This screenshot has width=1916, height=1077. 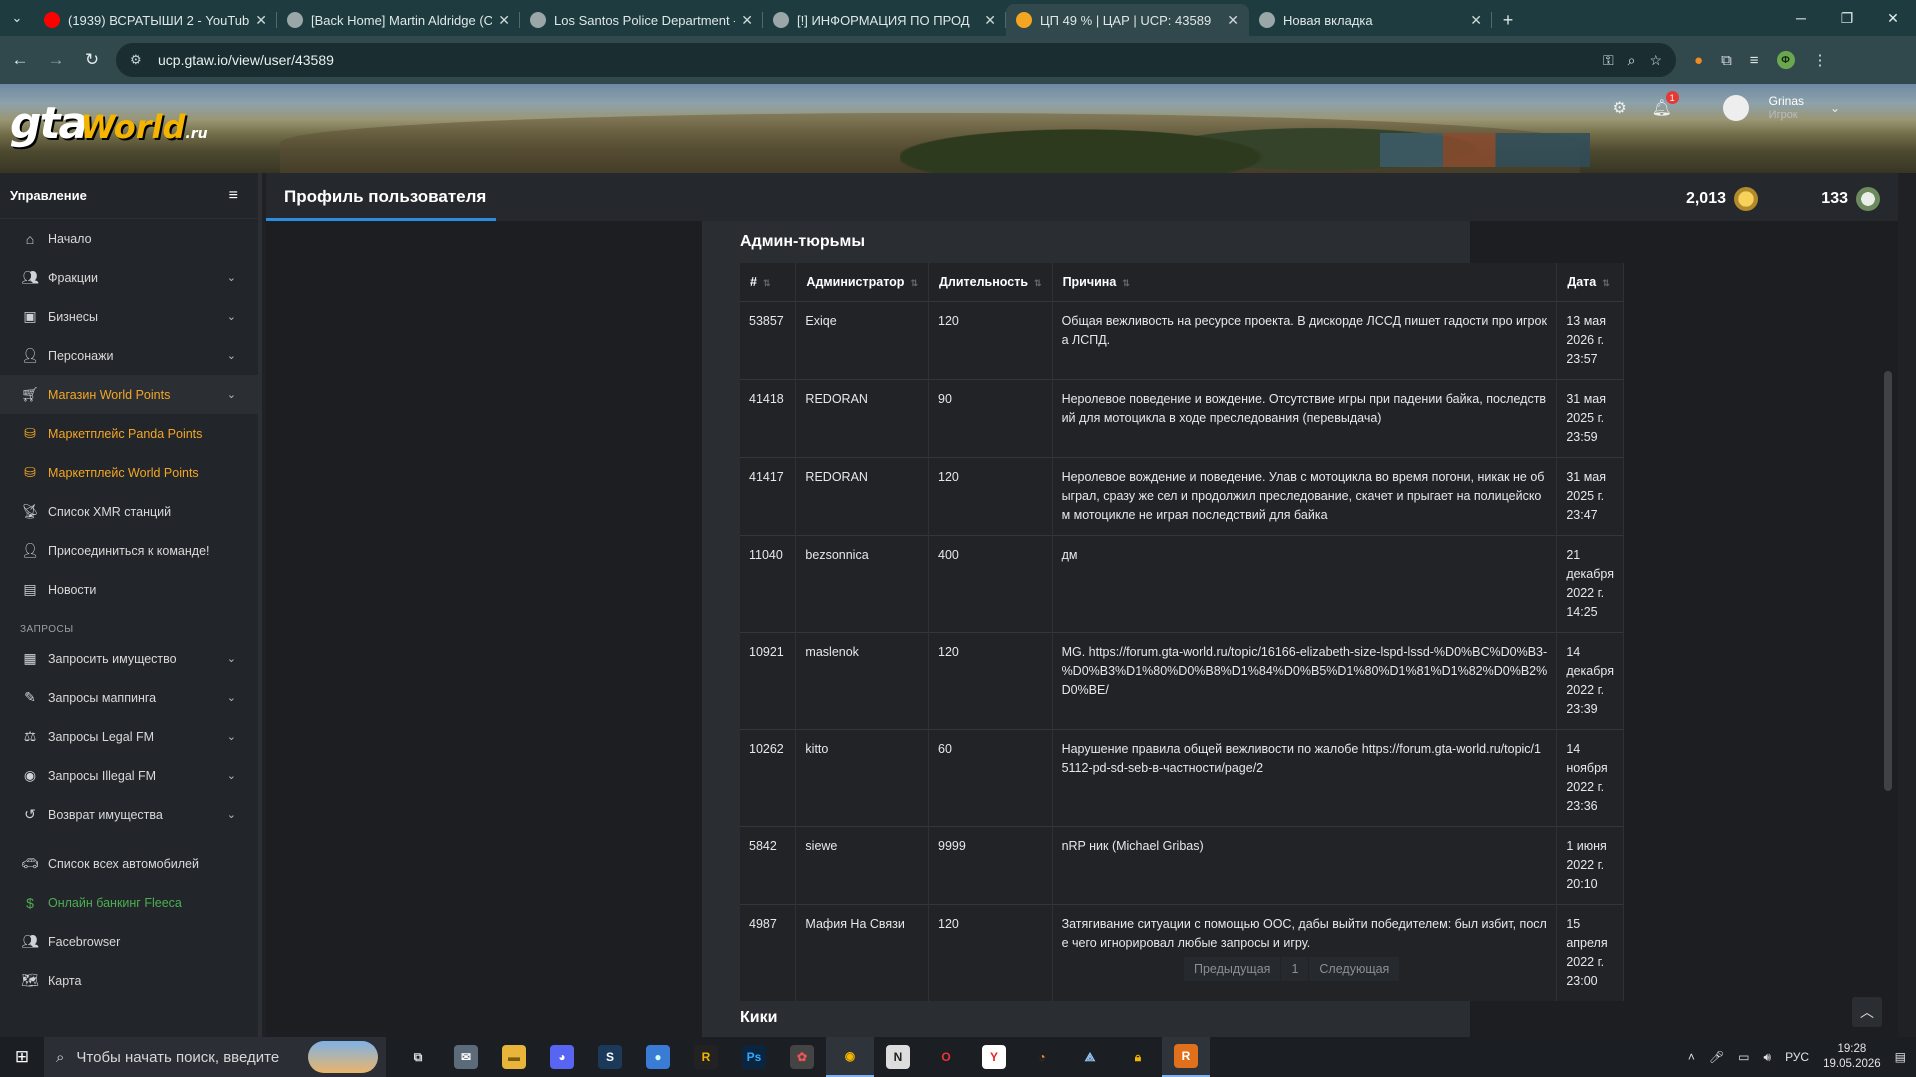 I want to click on reload-button: ↻, so click(x=92, y=60).